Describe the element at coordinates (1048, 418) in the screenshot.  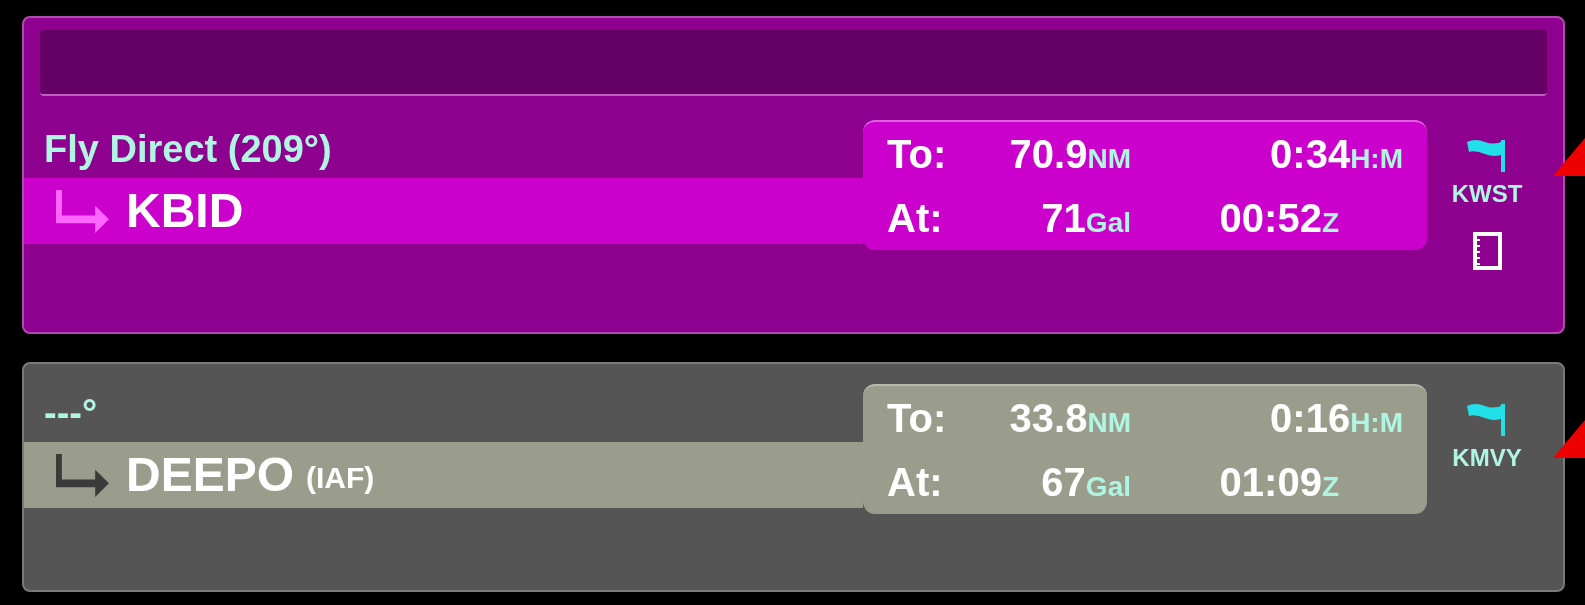
I see `distance-value: 33.8` at that location.